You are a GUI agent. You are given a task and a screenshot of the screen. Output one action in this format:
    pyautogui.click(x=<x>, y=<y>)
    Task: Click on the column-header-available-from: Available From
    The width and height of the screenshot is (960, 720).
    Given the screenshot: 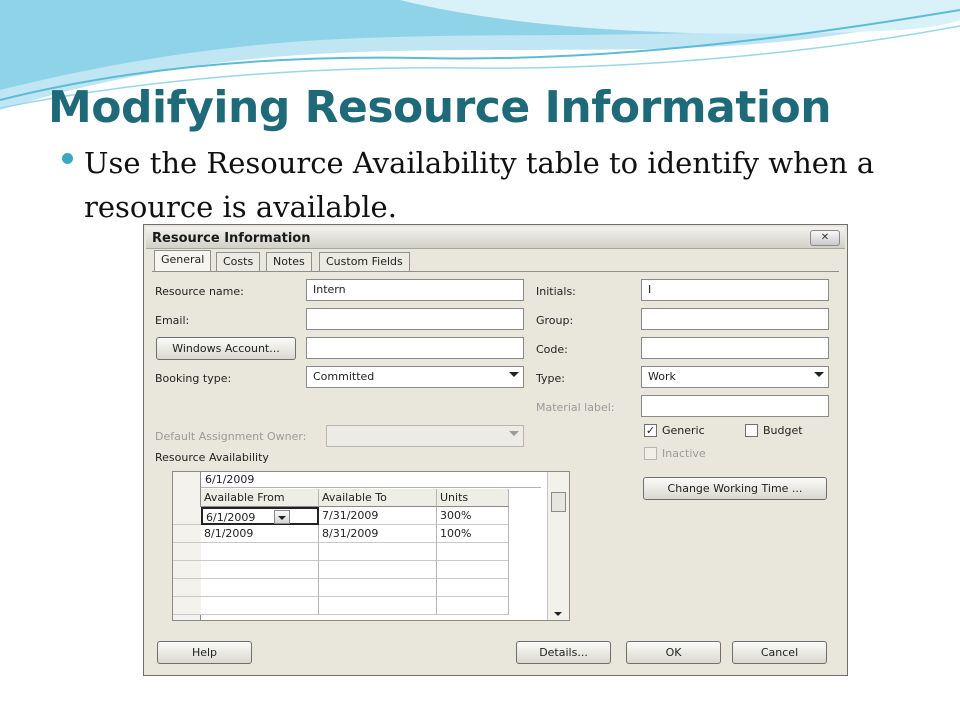 What is the action you would take?
    pyautogui.click(x=260, y=498)
    